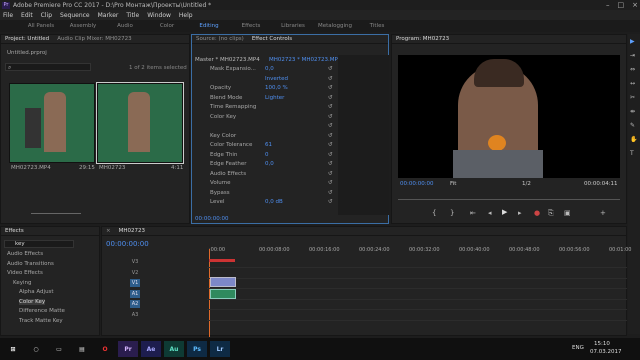 This screenshot has width=640, height=360. Describe the element at coordinates (452, 213) in the screenshot. I see `mark-out-icon: }` at that location.